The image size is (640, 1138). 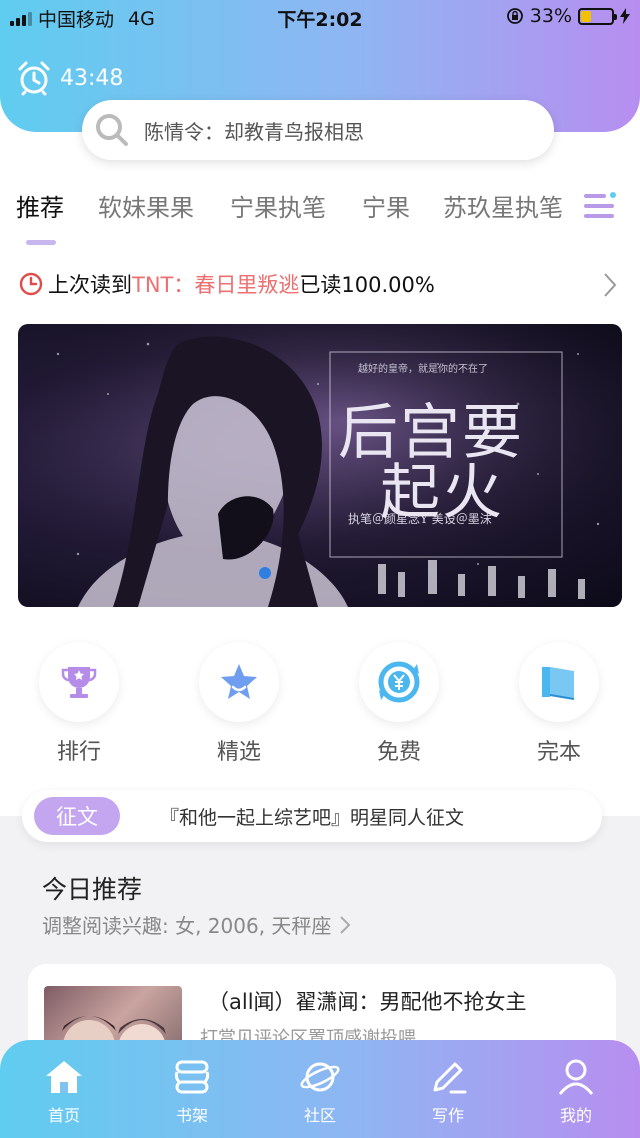 What do you see at coordinates (79, 682) in the screenshot?
I see `trophy-icon` at bounding box center [79, 682].